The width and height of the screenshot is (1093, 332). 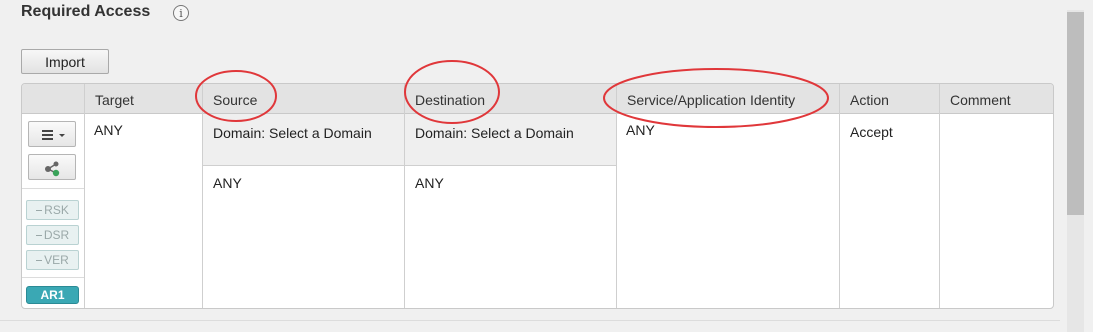 I want to click on row-menu-button, so click(x=52, y=134).